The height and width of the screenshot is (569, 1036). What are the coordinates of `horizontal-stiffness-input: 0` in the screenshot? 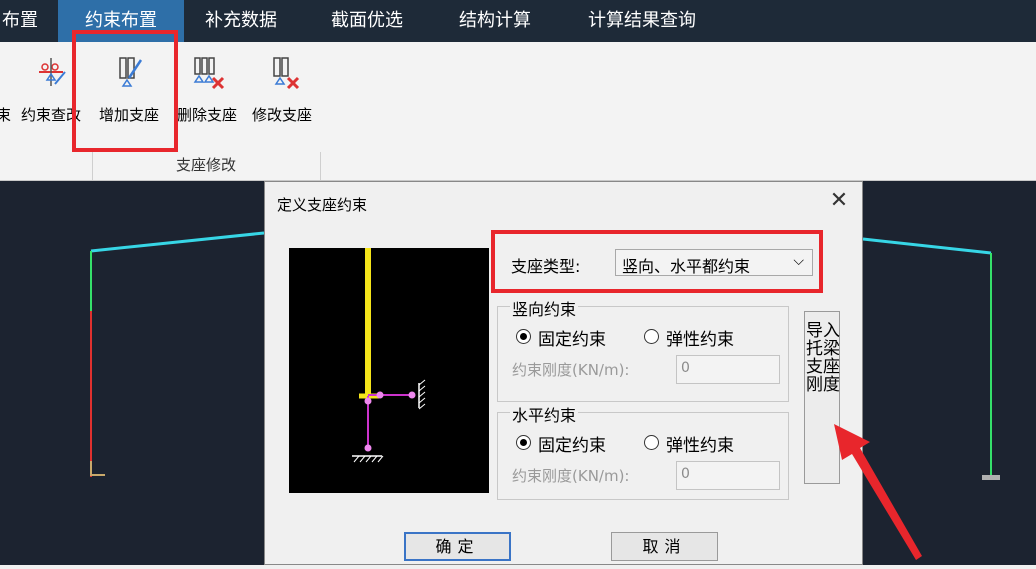 It's located at (728, 475).